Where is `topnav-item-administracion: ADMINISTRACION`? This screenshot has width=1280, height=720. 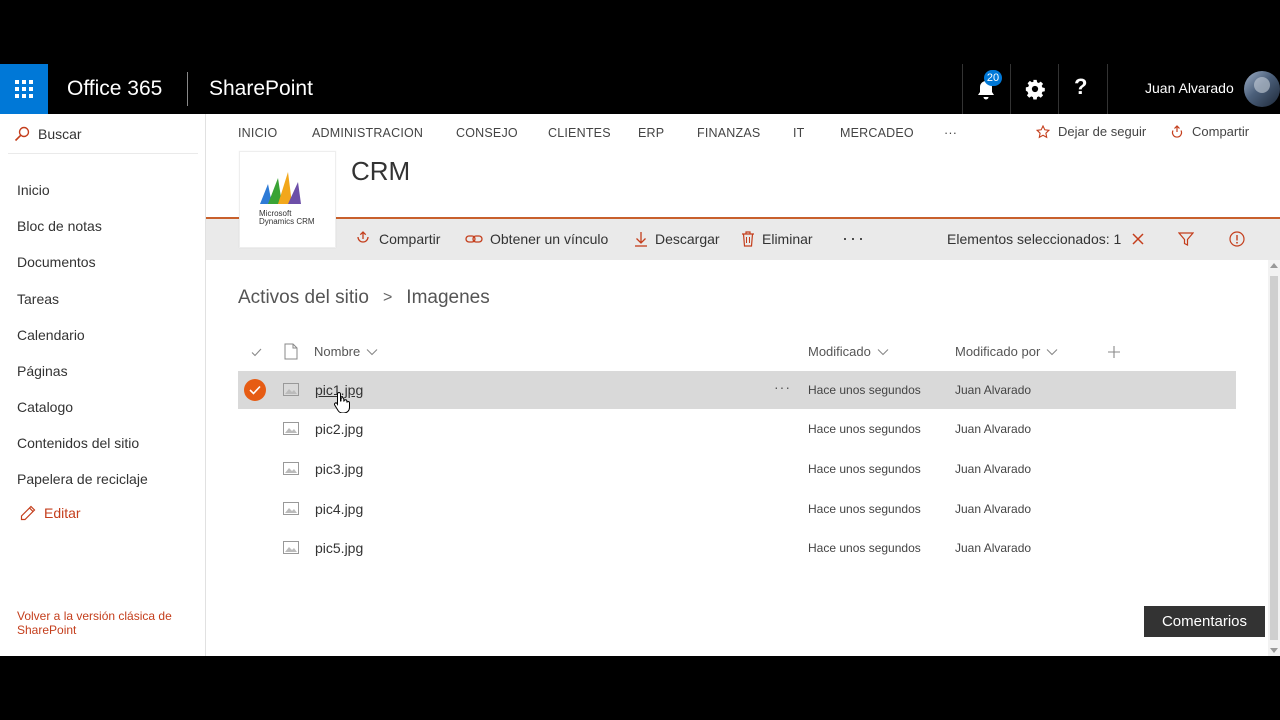 topnav-item-administracion: ADMINISTRACION is located at coordinates (367, 133).